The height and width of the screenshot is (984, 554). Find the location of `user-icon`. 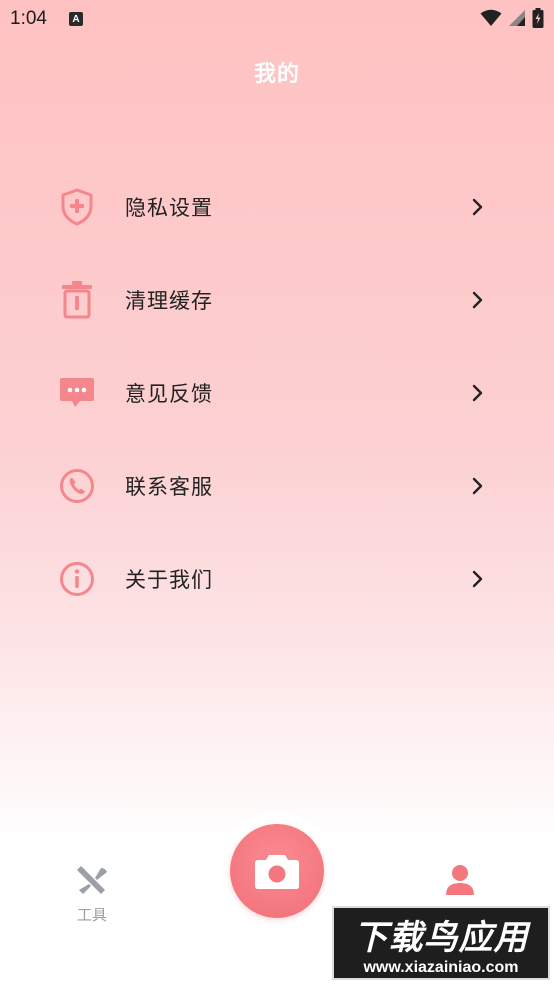

user-icon is located at coordinates (460, 880).